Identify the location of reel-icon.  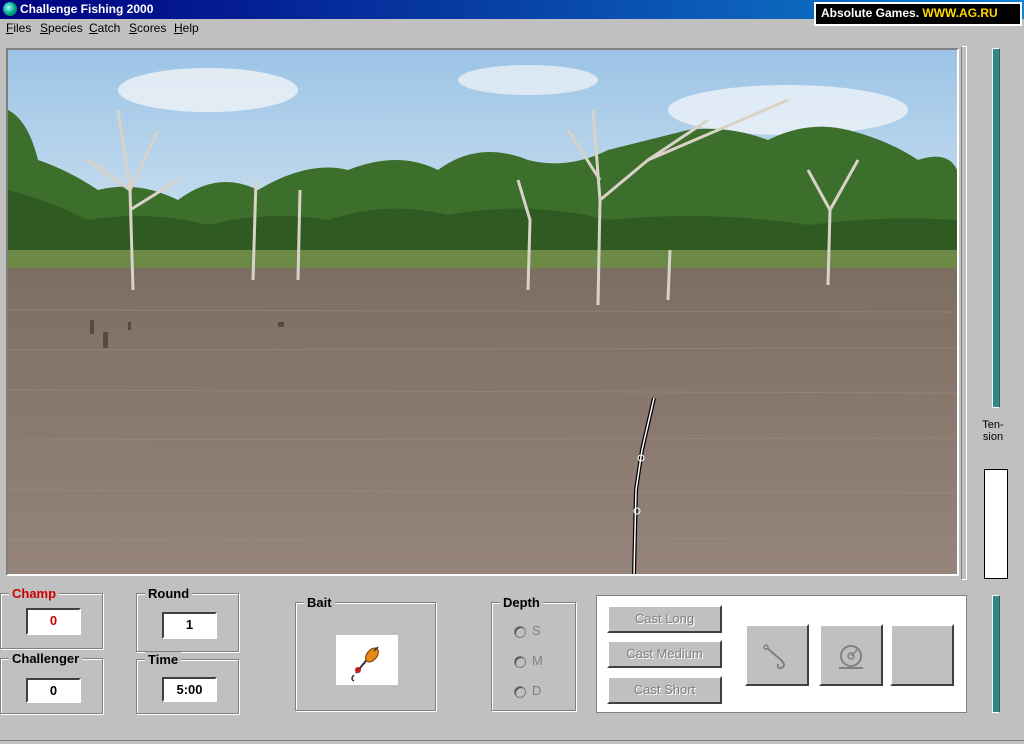
(851, 657).